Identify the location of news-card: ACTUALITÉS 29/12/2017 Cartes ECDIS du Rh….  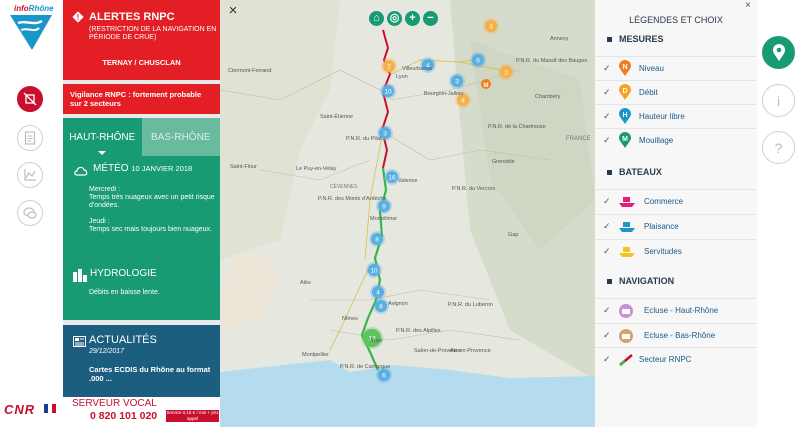
(141, 361).